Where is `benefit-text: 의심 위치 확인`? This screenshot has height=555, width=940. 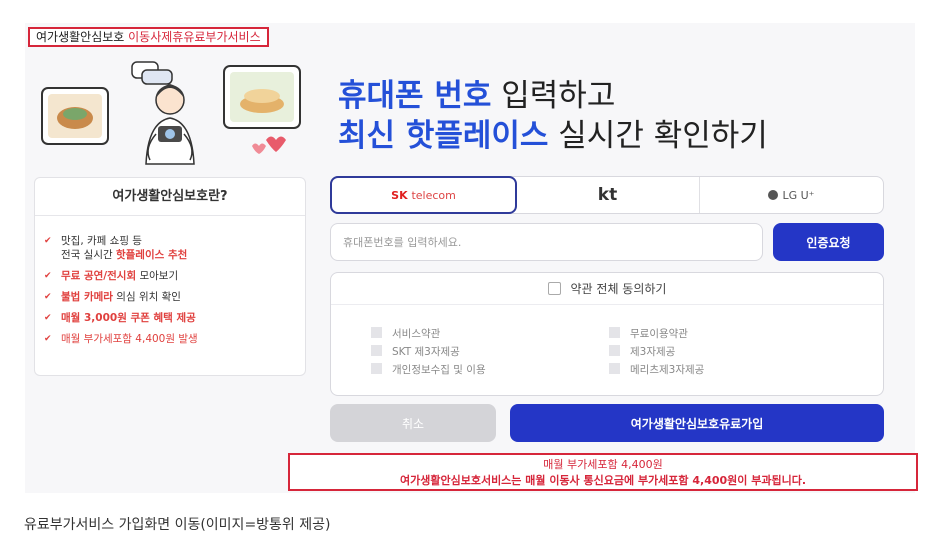 benefit-text: 의심 위치 확인 is located at coordinates (146, 297).